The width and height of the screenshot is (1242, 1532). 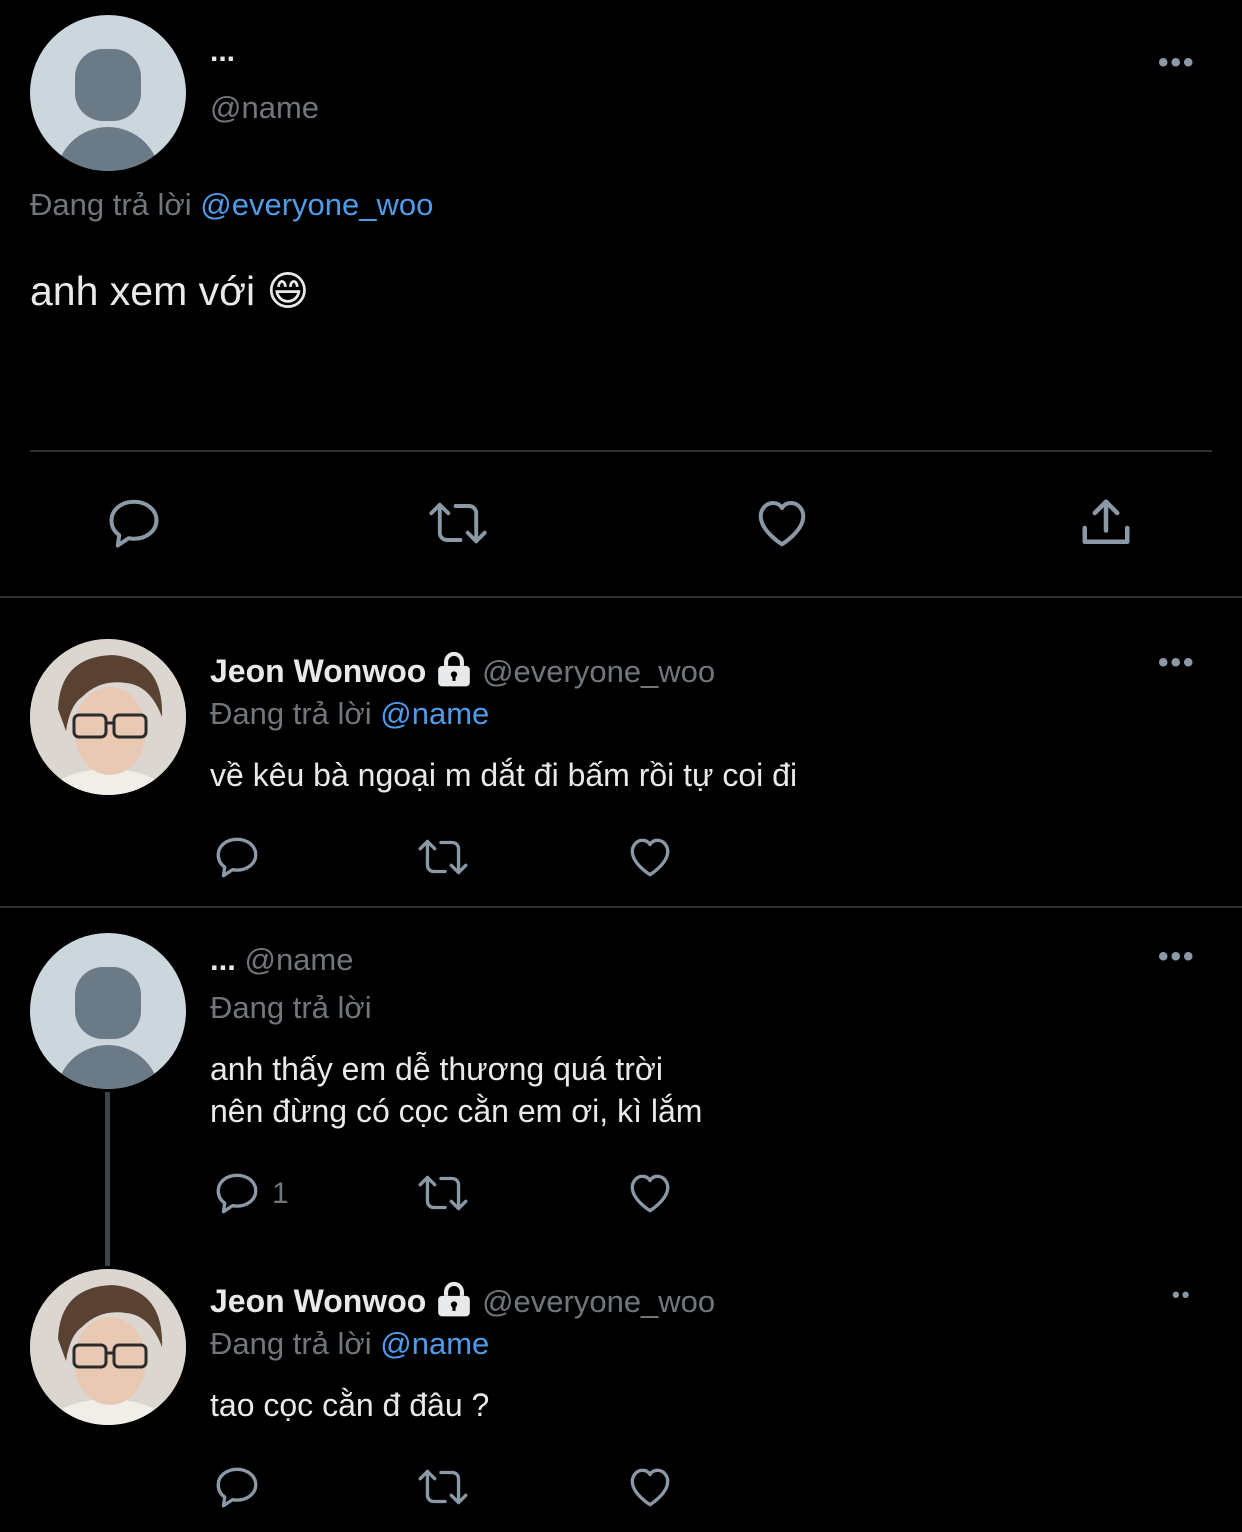 I want to click on thread-line, so click(x=107, y=1179).